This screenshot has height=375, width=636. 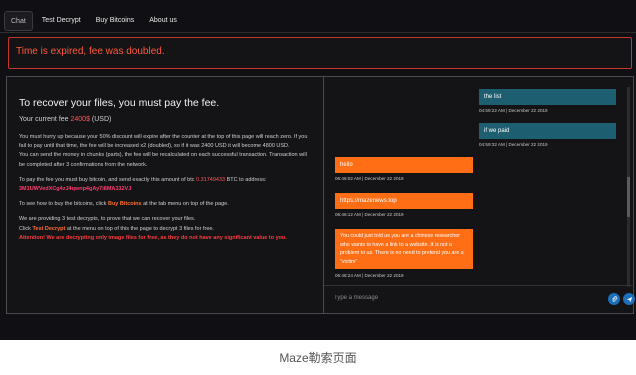 I want to click on attach-button, so click(x=614, y=299).